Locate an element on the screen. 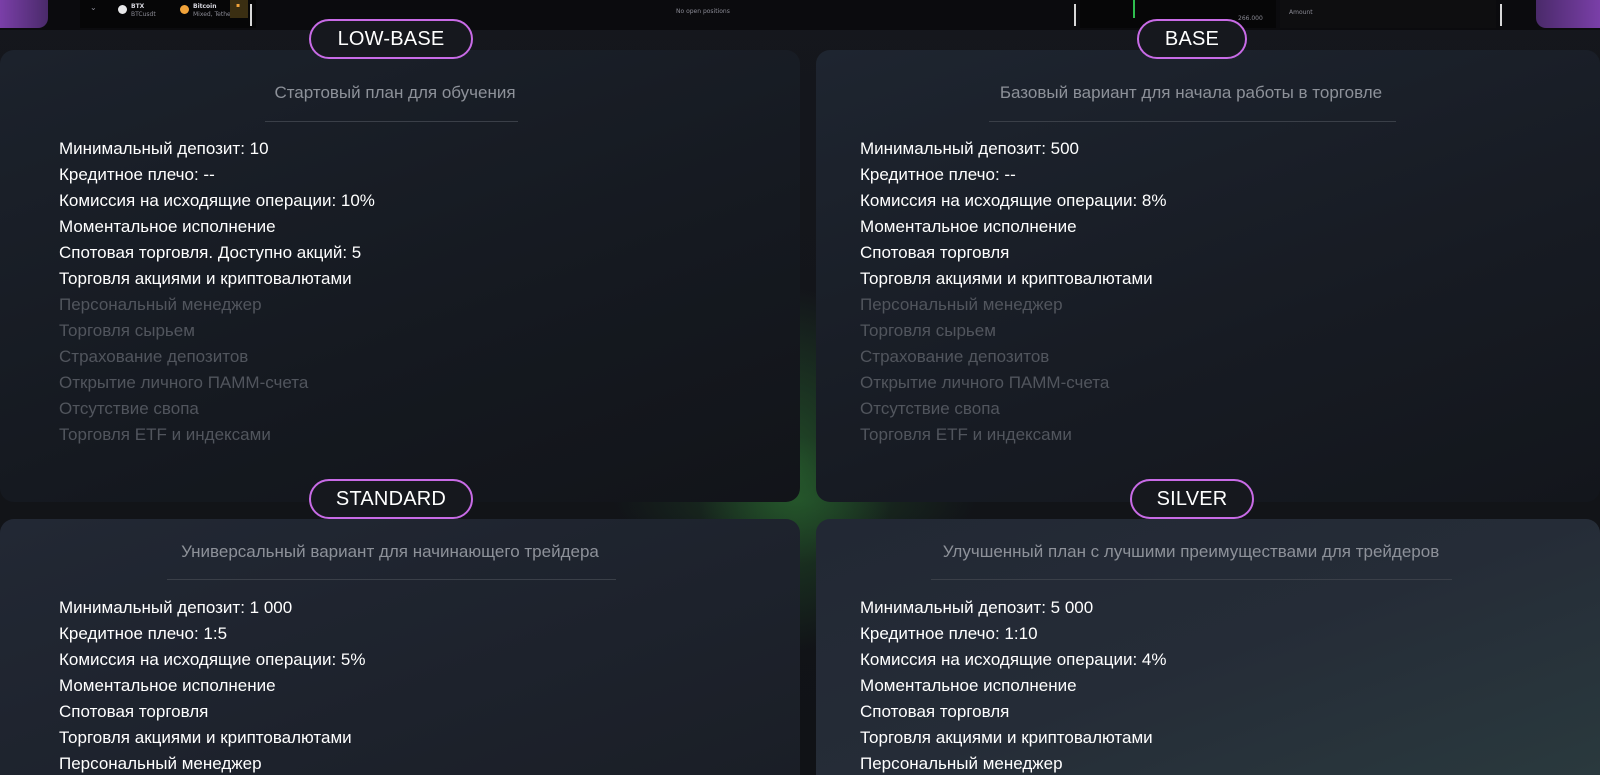  price-candle is located at coordinates (1134, 9).